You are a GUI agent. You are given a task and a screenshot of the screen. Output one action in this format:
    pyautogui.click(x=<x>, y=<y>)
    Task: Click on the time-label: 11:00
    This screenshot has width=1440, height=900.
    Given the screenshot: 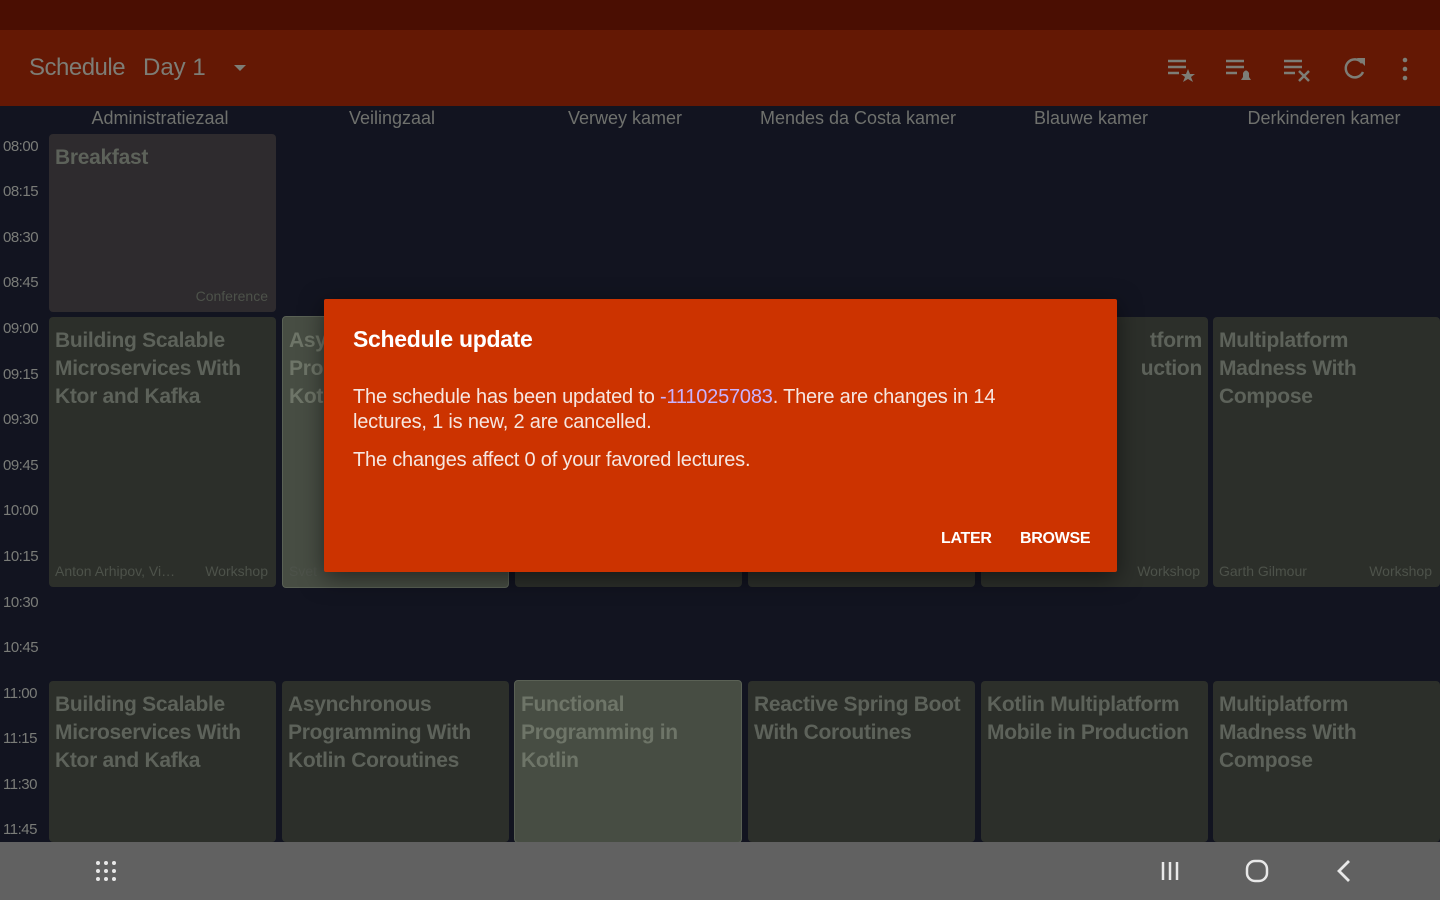 What is the action you would take?
    pyautogui.click(x=20, y=693)
    